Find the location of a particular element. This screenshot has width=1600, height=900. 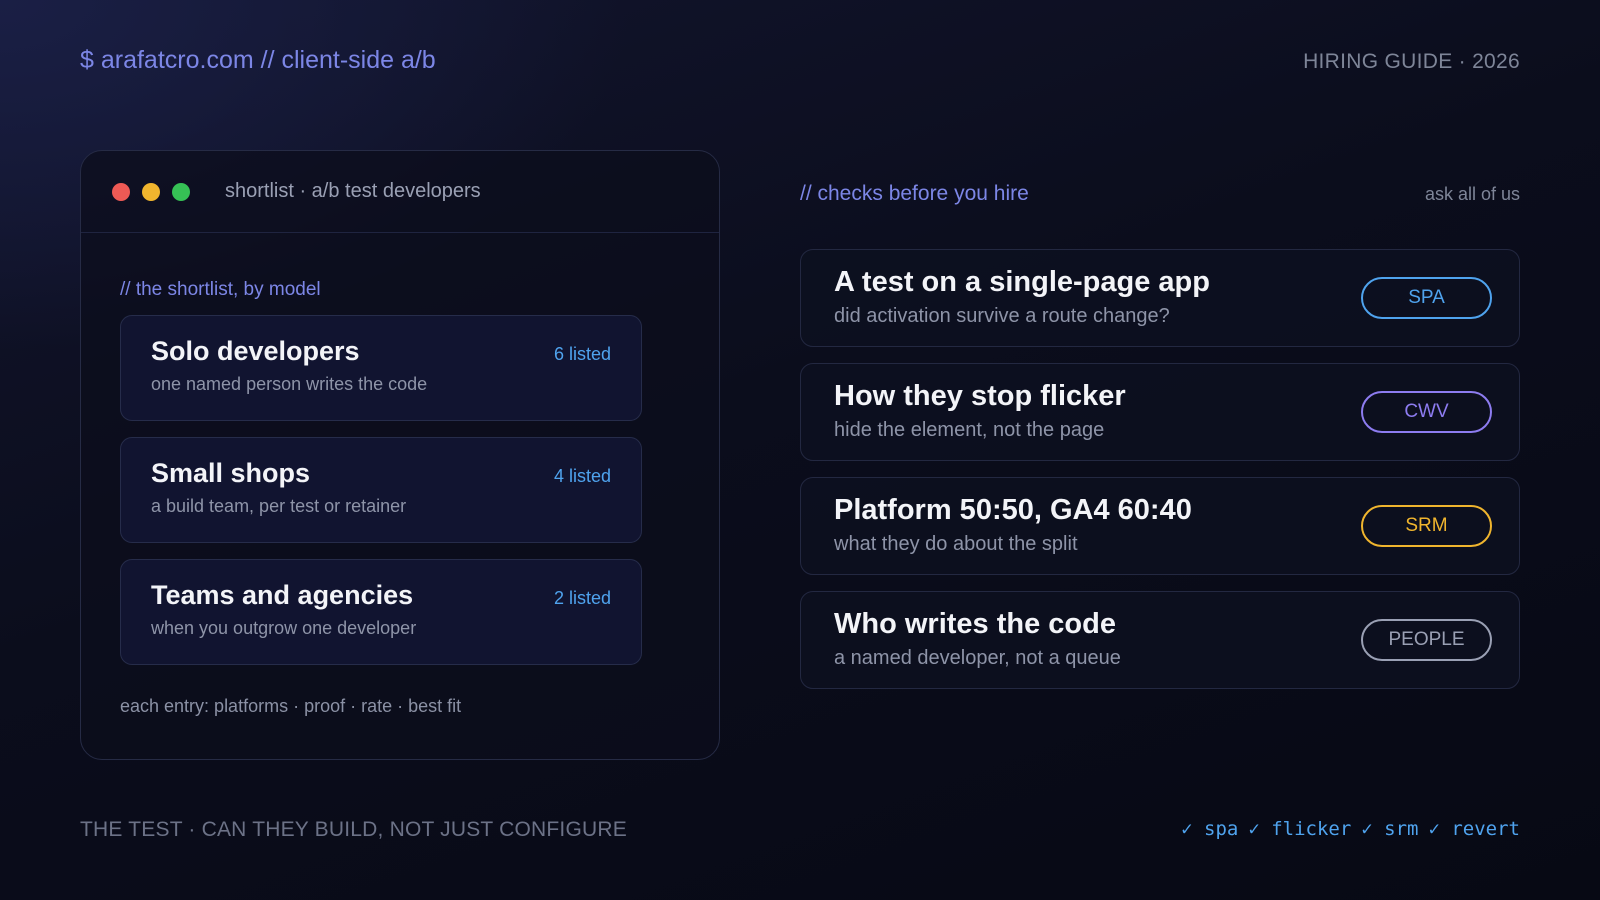

close-dot-icon is located at coordinates (121, 191).